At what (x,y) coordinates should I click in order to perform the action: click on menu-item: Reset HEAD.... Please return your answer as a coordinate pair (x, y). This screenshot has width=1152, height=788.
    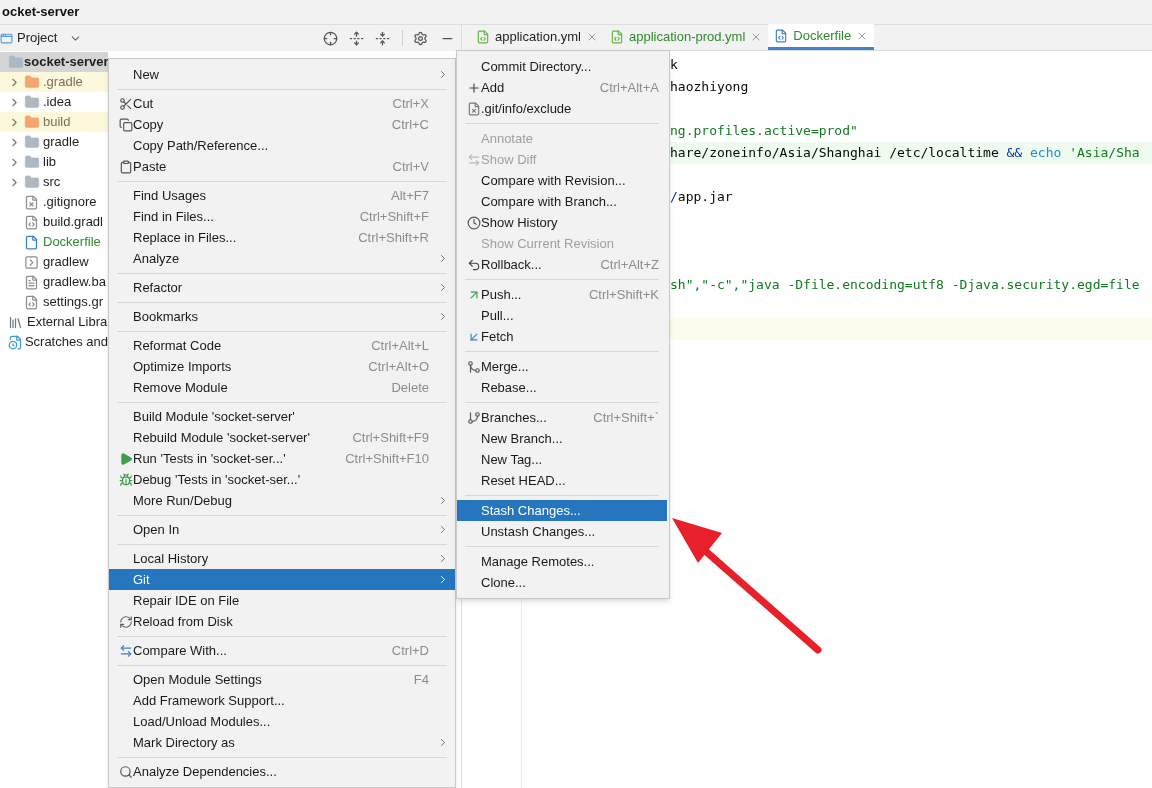
    Looking at the image, I should click on (562, 480).